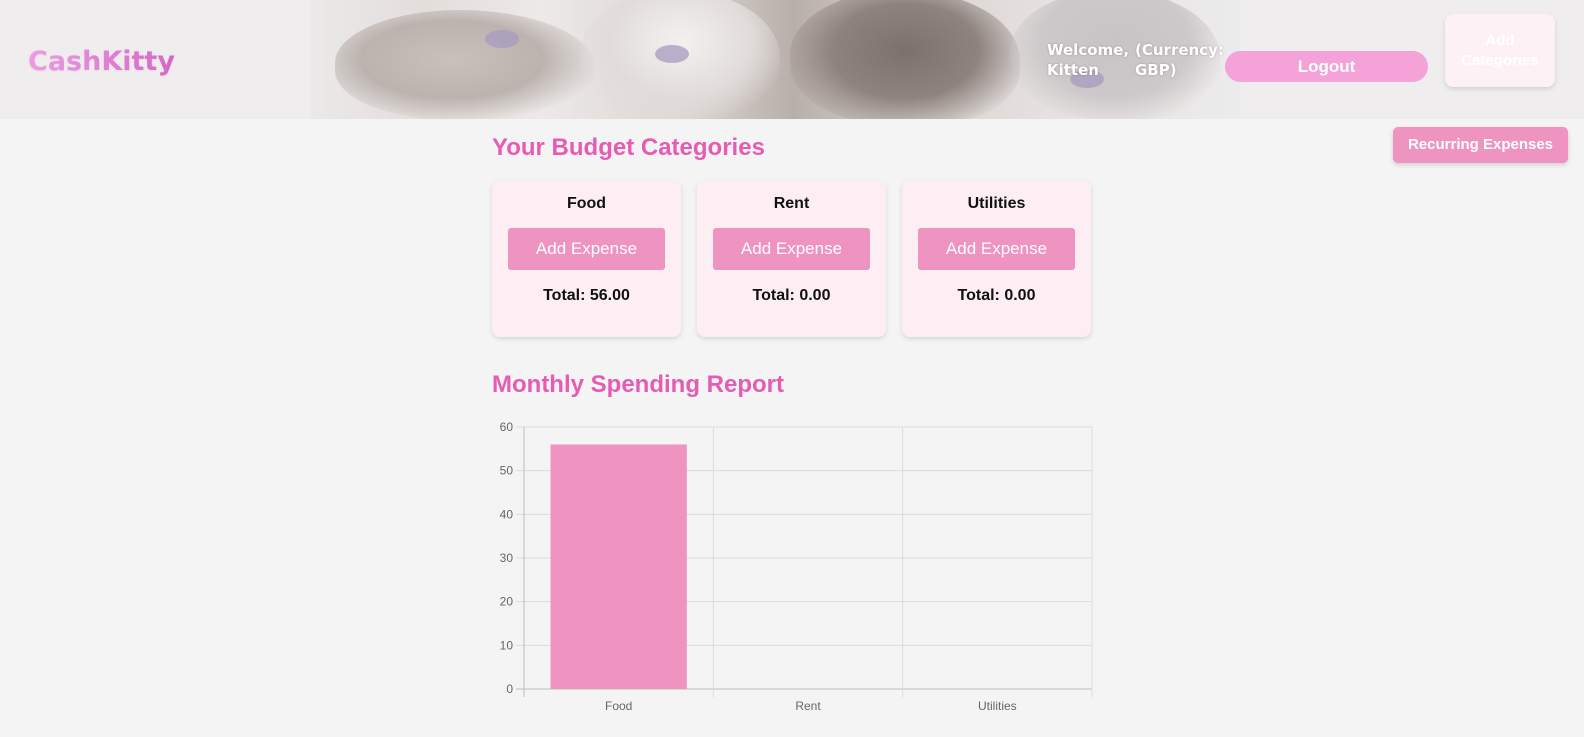 The height and width of the screenshot is (737, 1584). What do you see at coordinates (507, 645) in the screenshot?
I see `y-tick-label: 10` at bounding box center [507, 645].